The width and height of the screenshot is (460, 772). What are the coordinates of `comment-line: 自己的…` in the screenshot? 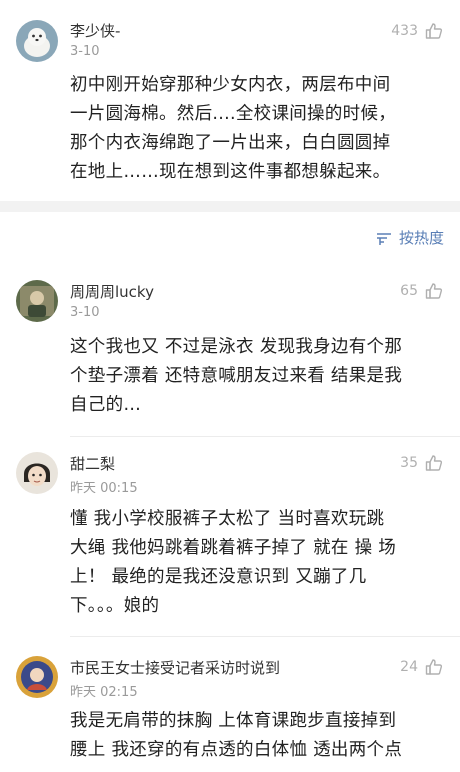 It's located at (106, 405).